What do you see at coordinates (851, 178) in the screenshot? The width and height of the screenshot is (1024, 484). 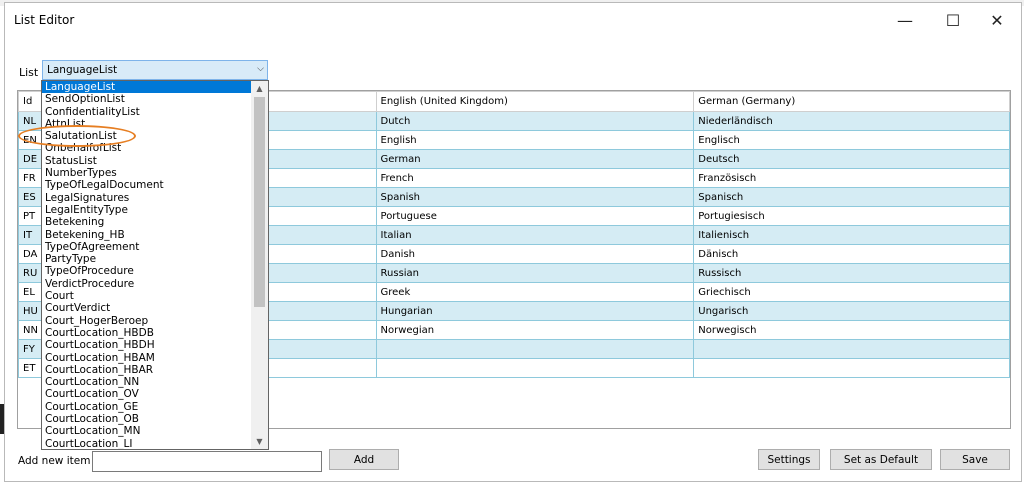 I see `cell-german: Französisch` at bounding box center [851, 178].